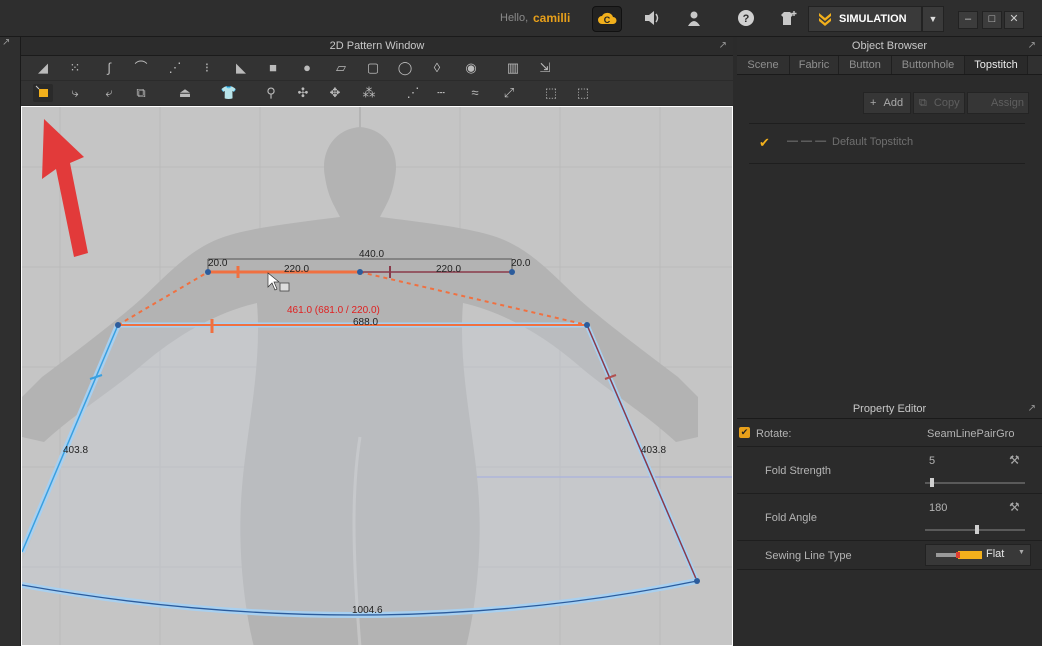 The image size is (1042, 646). I want to click on tab-scene: Scene, so click(763, 65).